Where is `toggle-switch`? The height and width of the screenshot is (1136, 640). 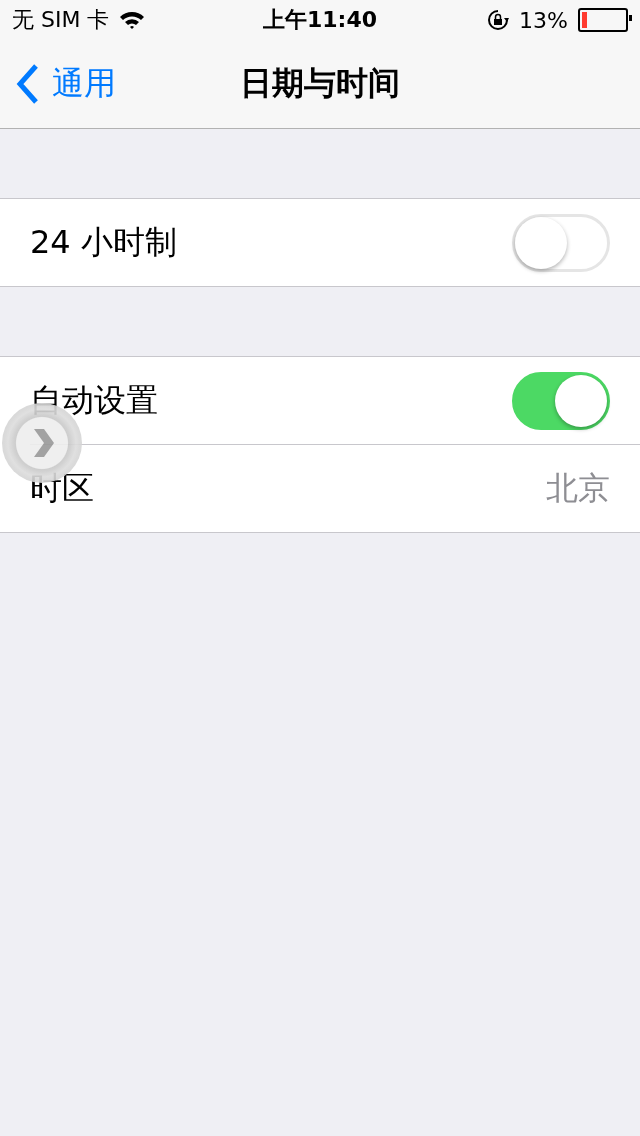 toggle-switch is located at coordinates (561, 400).